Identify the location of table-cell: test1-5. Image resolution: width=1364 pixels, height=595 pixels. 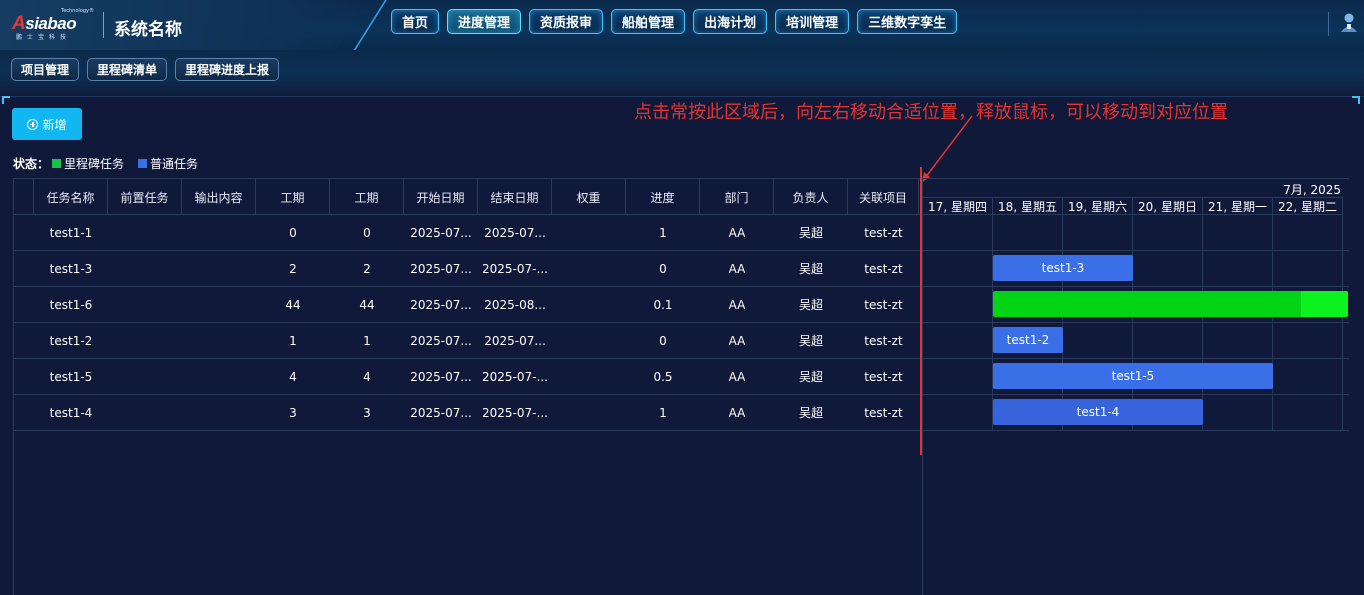
(71, 376).